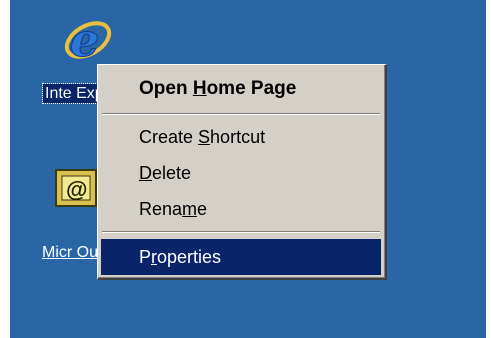 The width and height of the screenshot is (491, 338). What do you see at coordinates (145, 257) in the screenshot?
I see `menu-item-label: P` at bounding box center [145, 257].